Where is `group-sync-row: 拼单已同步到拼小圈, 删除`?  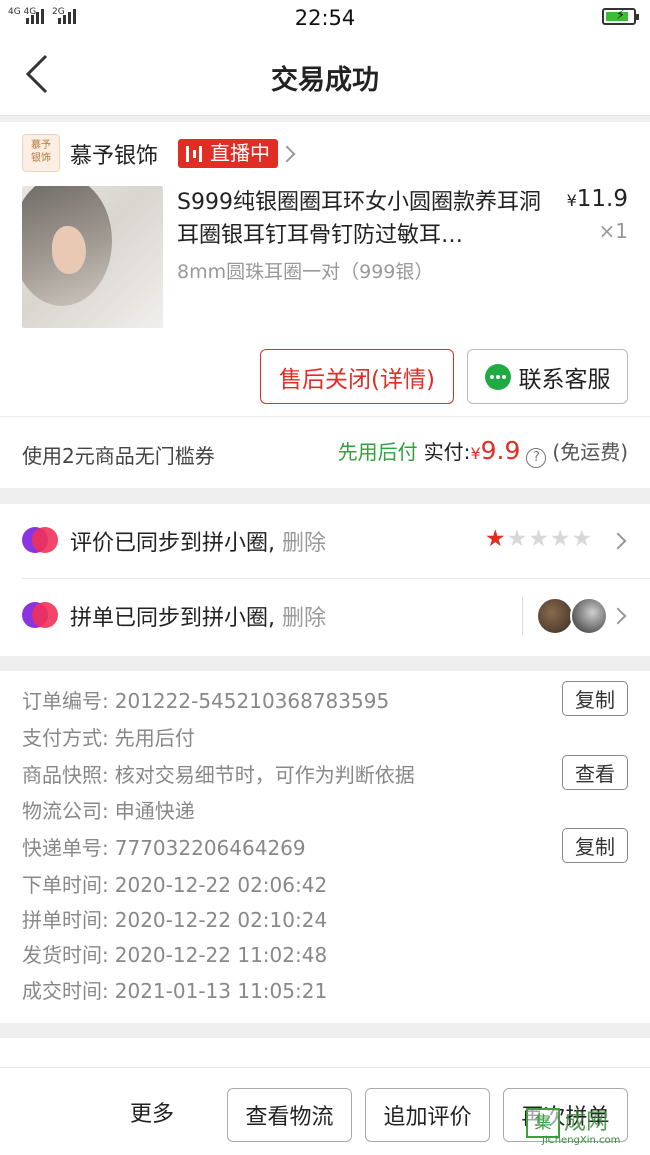
group-sync-row: 拼单已同步到拼小圈, 删除 is located at coordinates (325, 616).